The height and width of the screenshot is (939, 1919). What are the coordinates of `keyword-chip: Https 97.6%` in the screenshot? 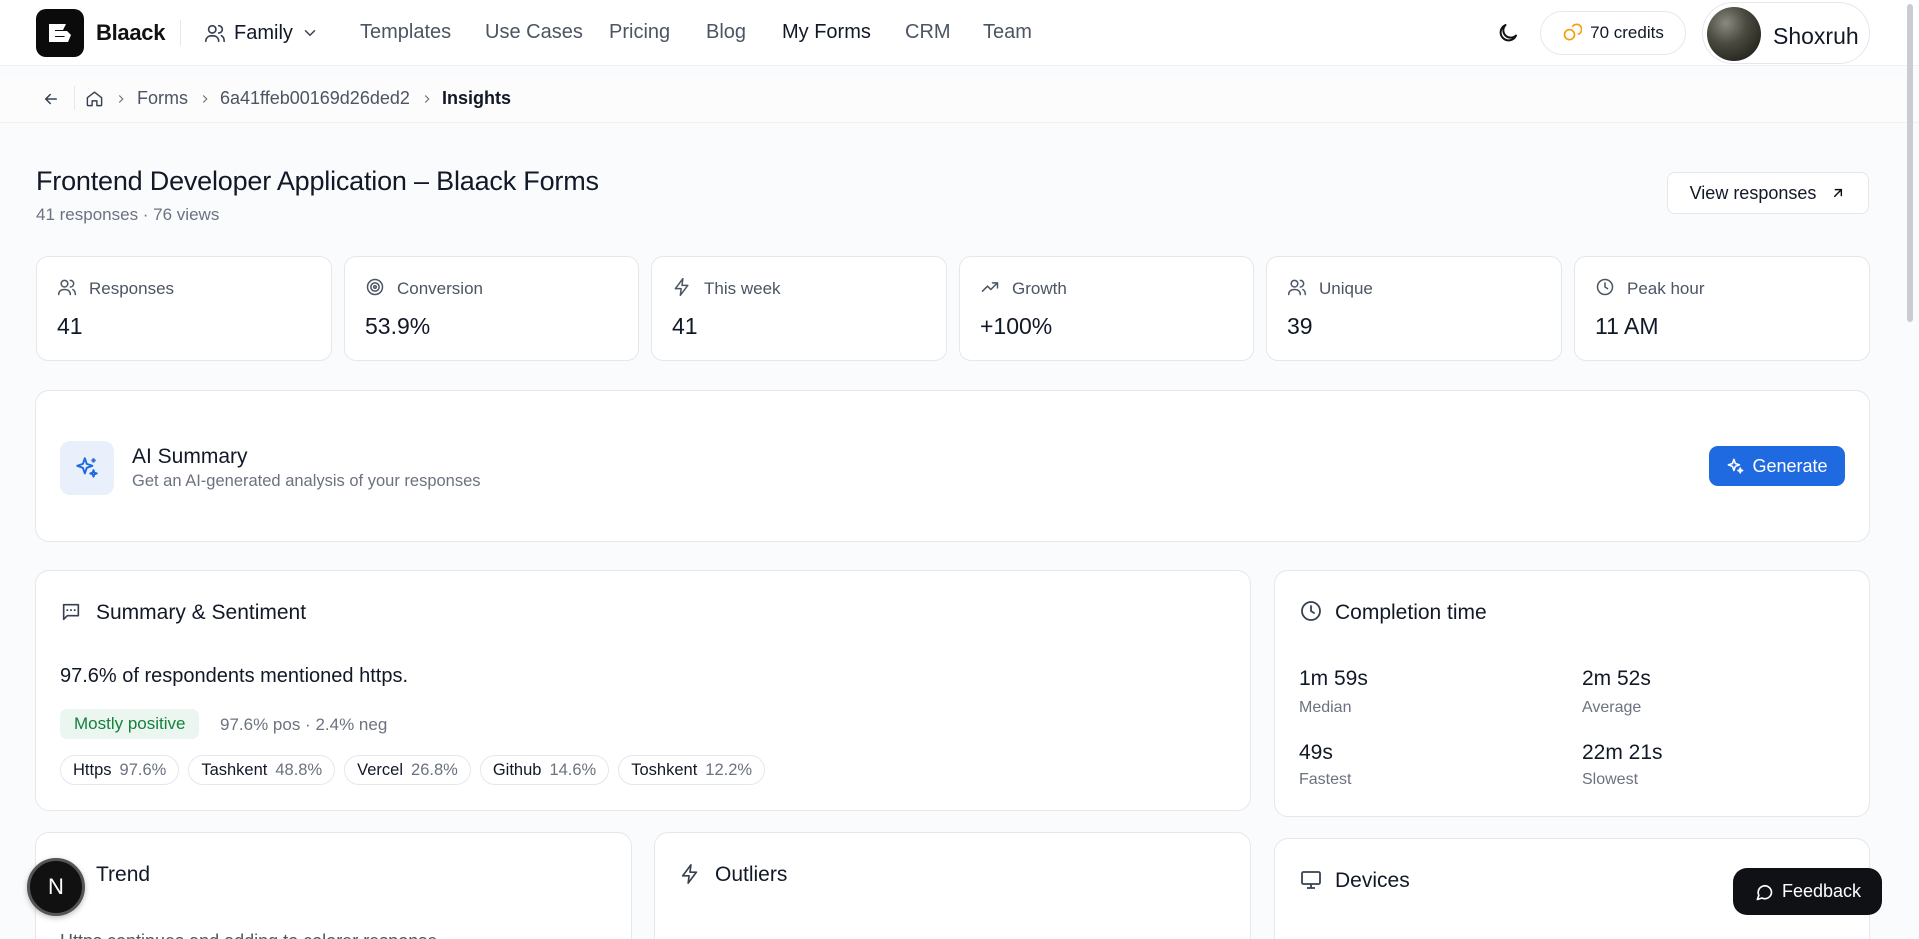 It's located at (120, 770).